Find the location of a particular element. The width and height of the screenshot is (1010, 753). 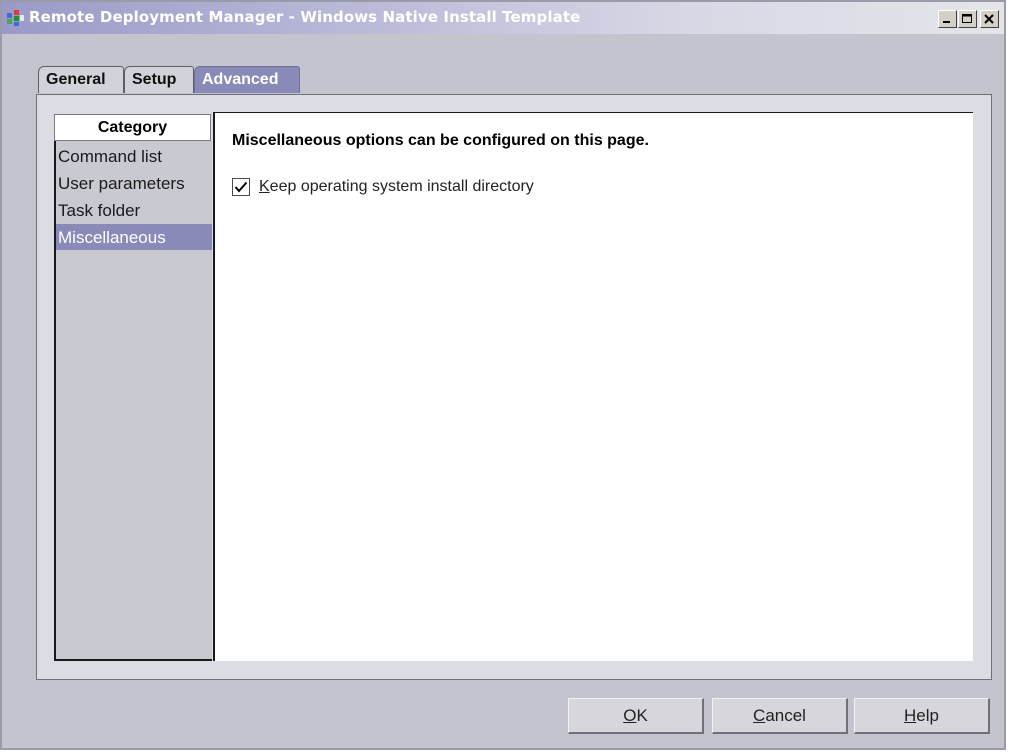

help-mnemonic: H is located at coordinates (910, 715).